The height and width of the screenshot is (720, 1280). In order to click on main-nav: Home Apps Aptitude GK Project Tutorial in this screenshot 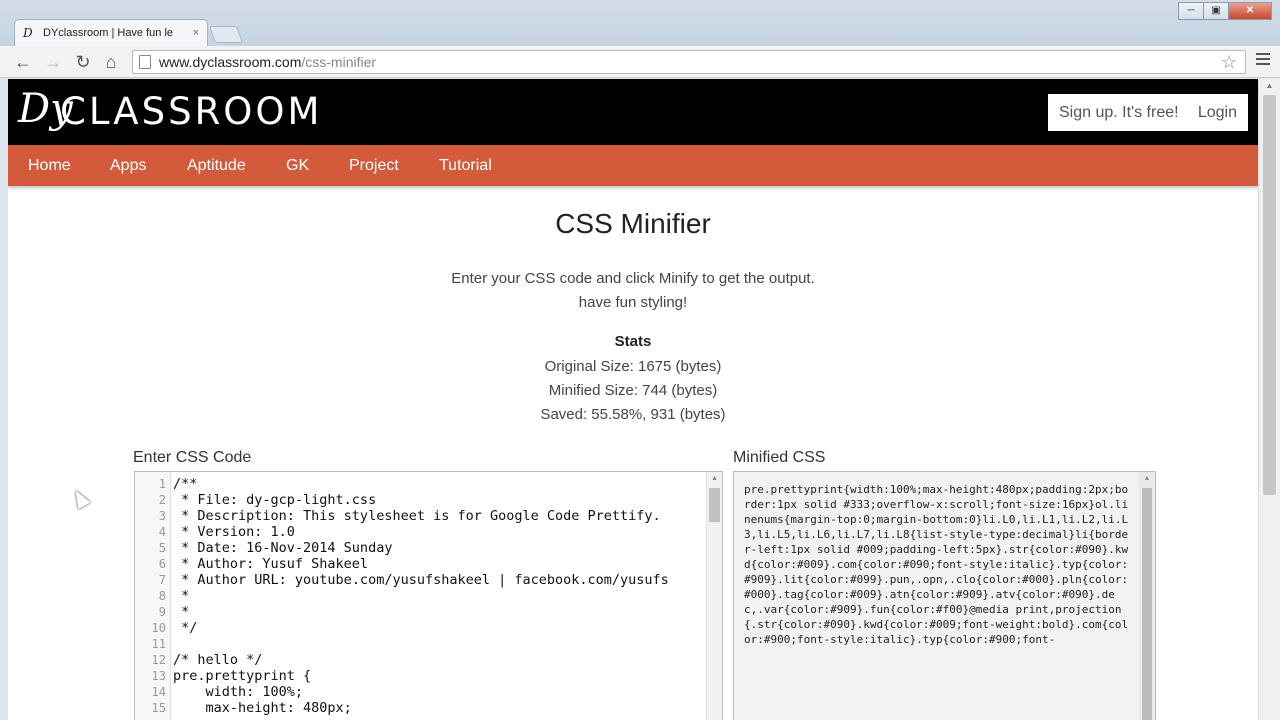, I will do `click(633, 165)`.